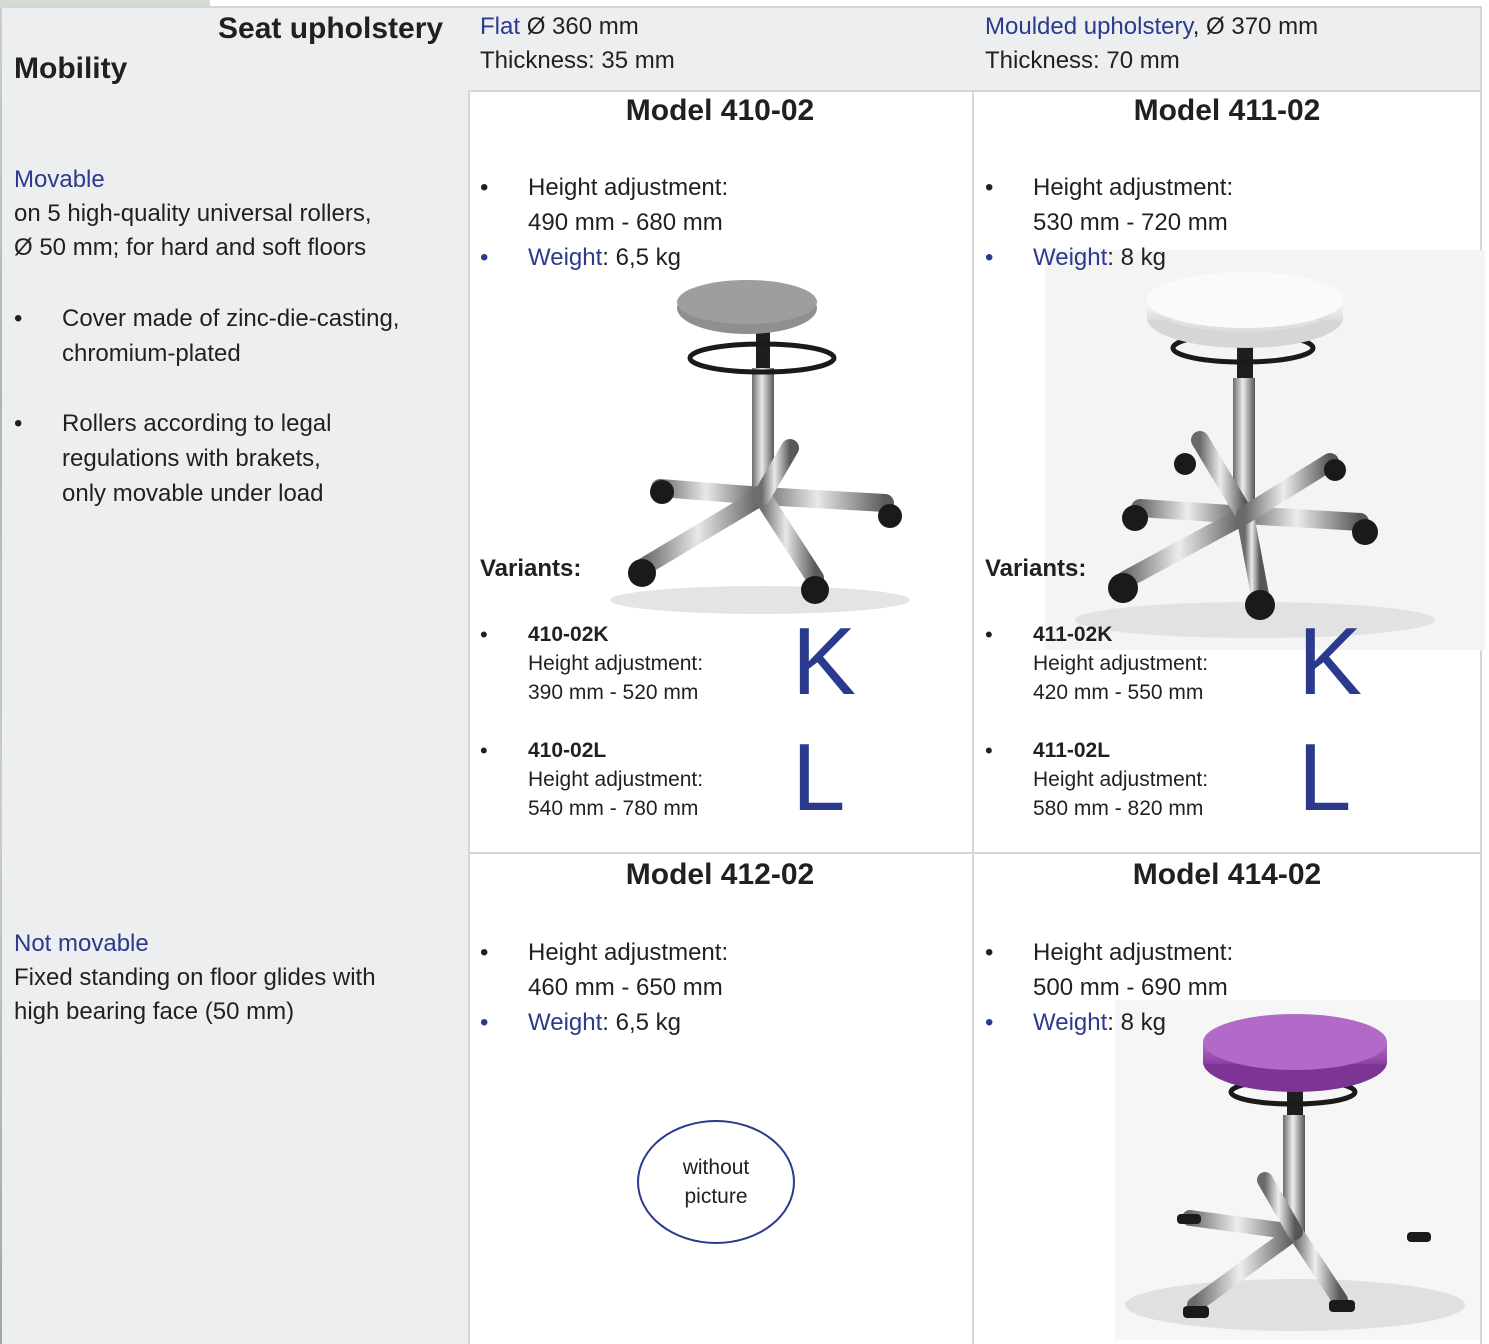 This screenshot has width=1489, height=1344. I want to click on spec-height: Height adjustment: 530 mm - 720 mm, so click(1104, 205).